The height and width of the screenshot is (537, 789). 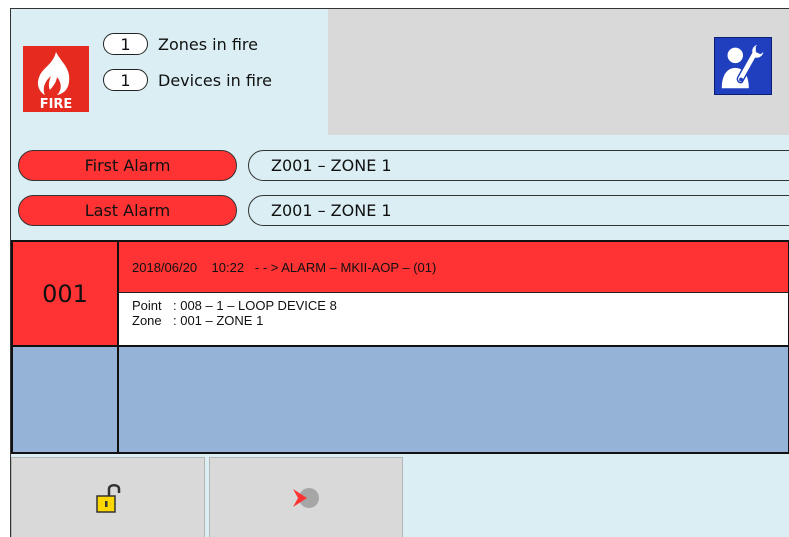 I want to click on event-zone-line: Zone : 001 – ZONE 1, so click(x=460, y=320).